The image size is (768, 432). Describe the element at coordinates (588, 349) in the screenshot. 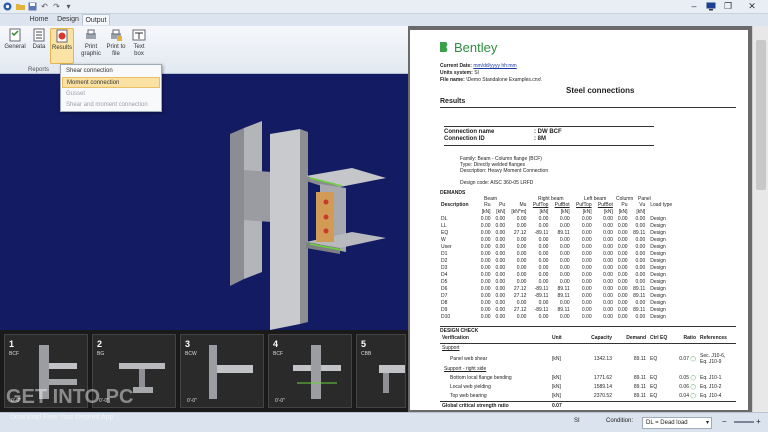

I see `support-row: Support` at that location.